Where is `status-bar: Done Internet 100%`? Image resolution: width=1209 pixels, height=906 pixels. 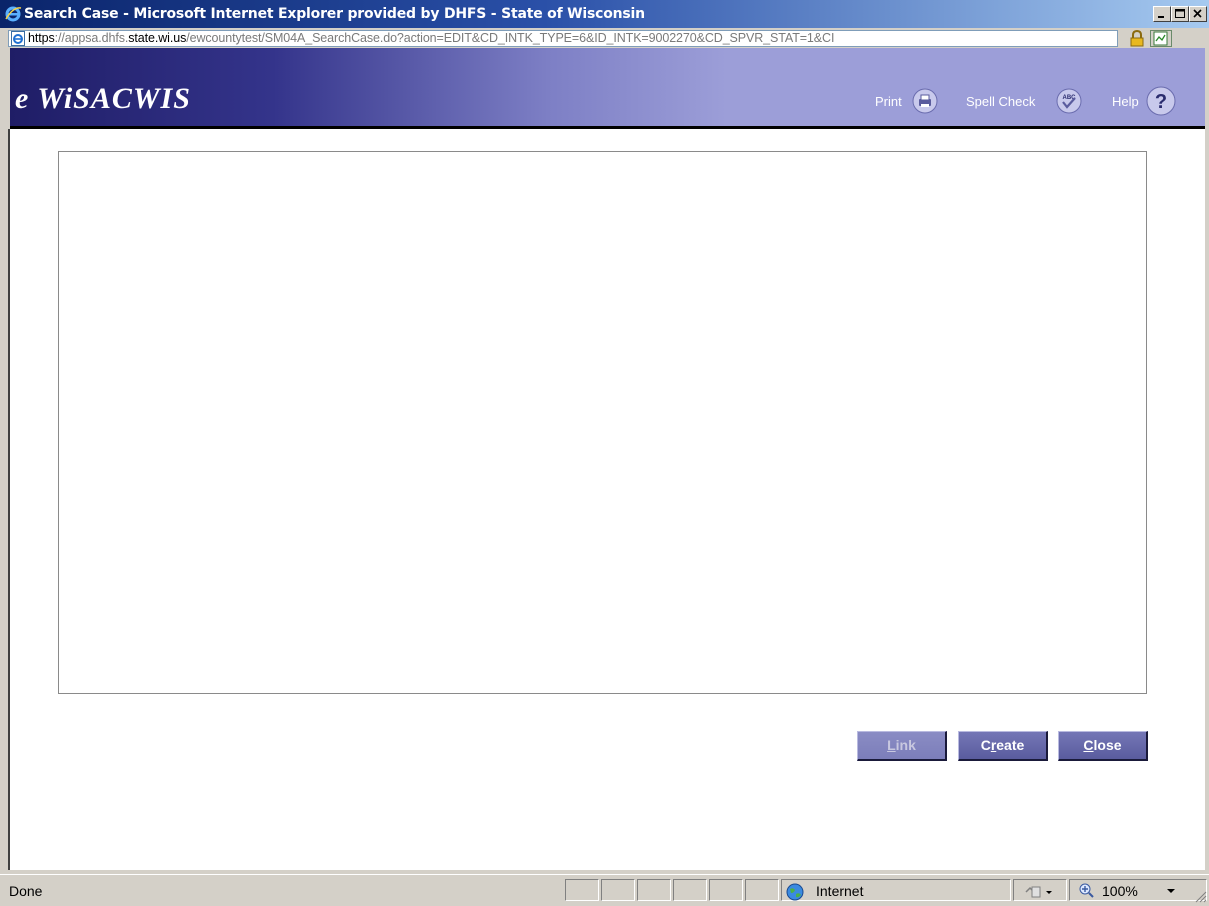 status-bar: Done Internet 100% is located at coordinates (604, 890).